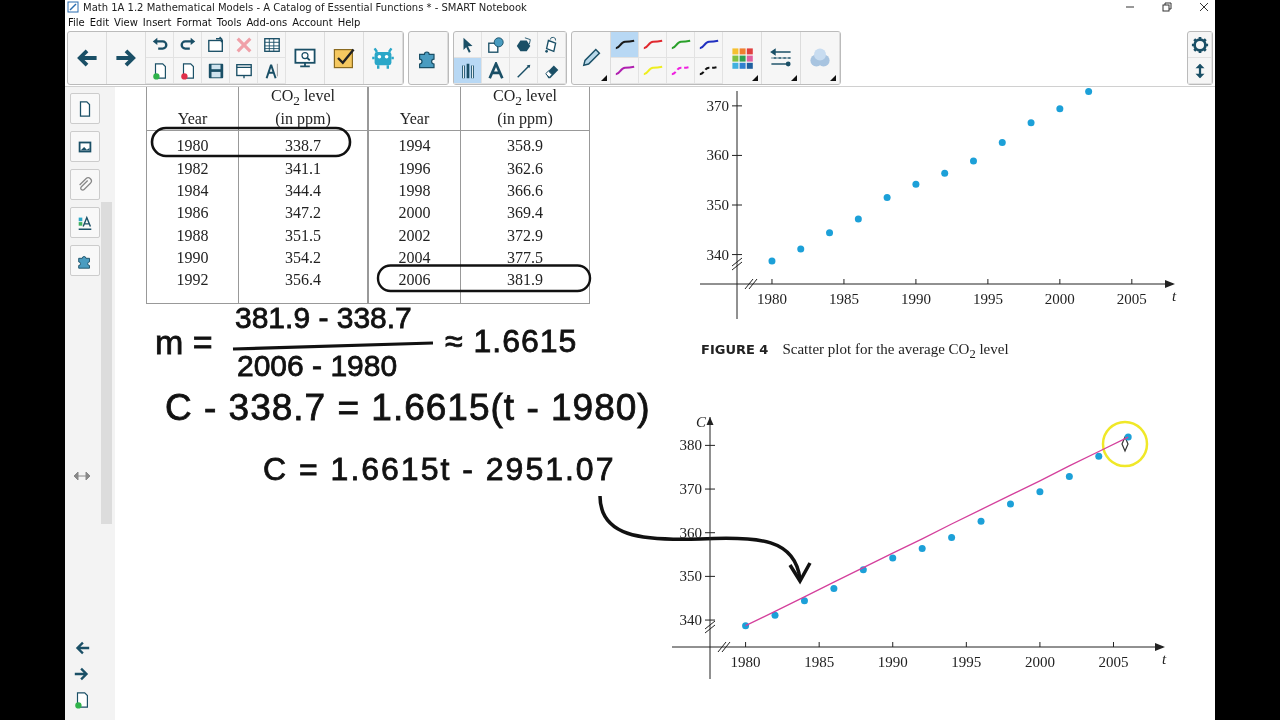 This screenshot has width=1280, height=720. I want to click on open-file-button, so click(216, 45).